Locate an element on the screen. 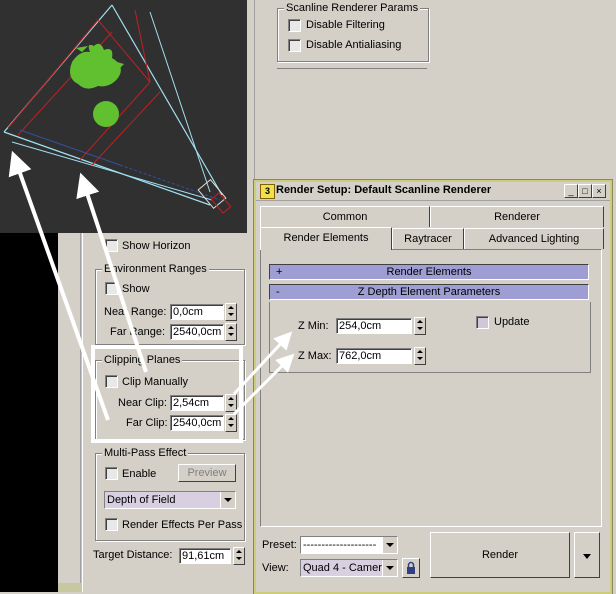  viewport-scene is located at coordinates (117, 109).